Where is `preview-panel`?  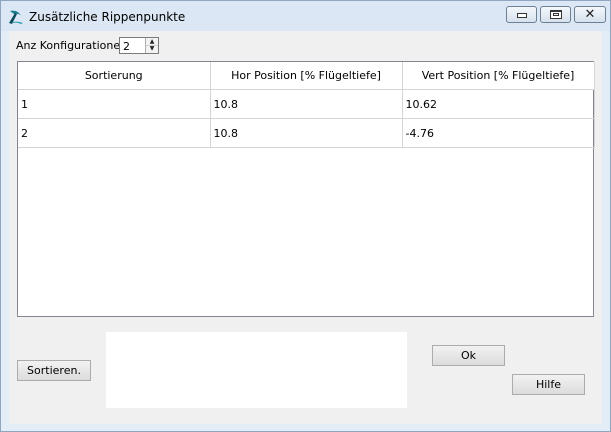 preview-panel is located at coordinates (256, 370).